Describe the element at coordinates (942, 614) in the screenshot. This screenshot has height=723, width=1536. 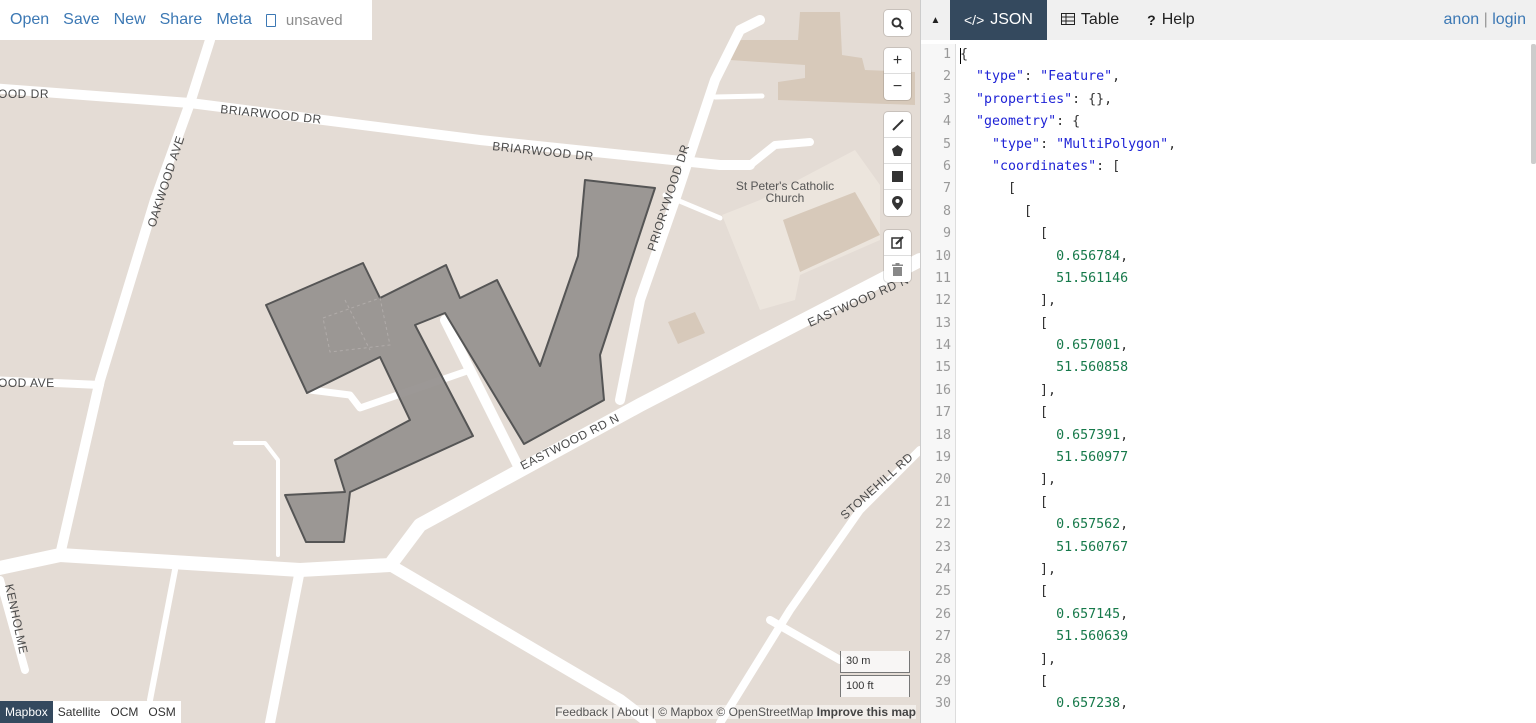
I see `line-number: 26` at that location.